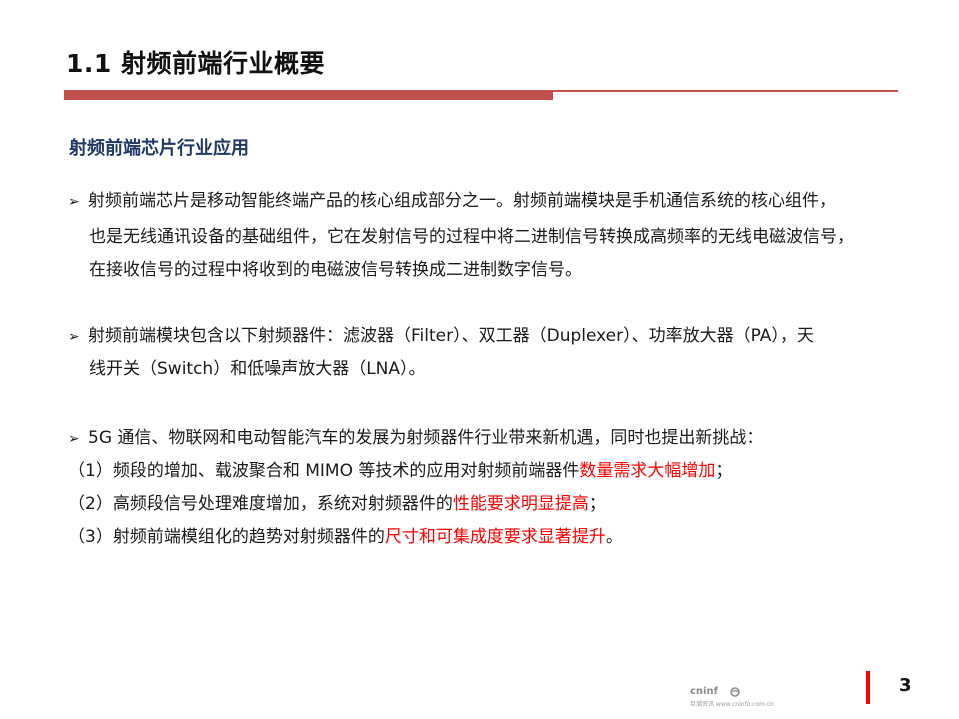 The image size is (959, 719). Describe the element at coordinates (226, 537) in the screenshot. I see `item3-prefix: （3）射频前端模组化的趋势对射频器件的` at that location.